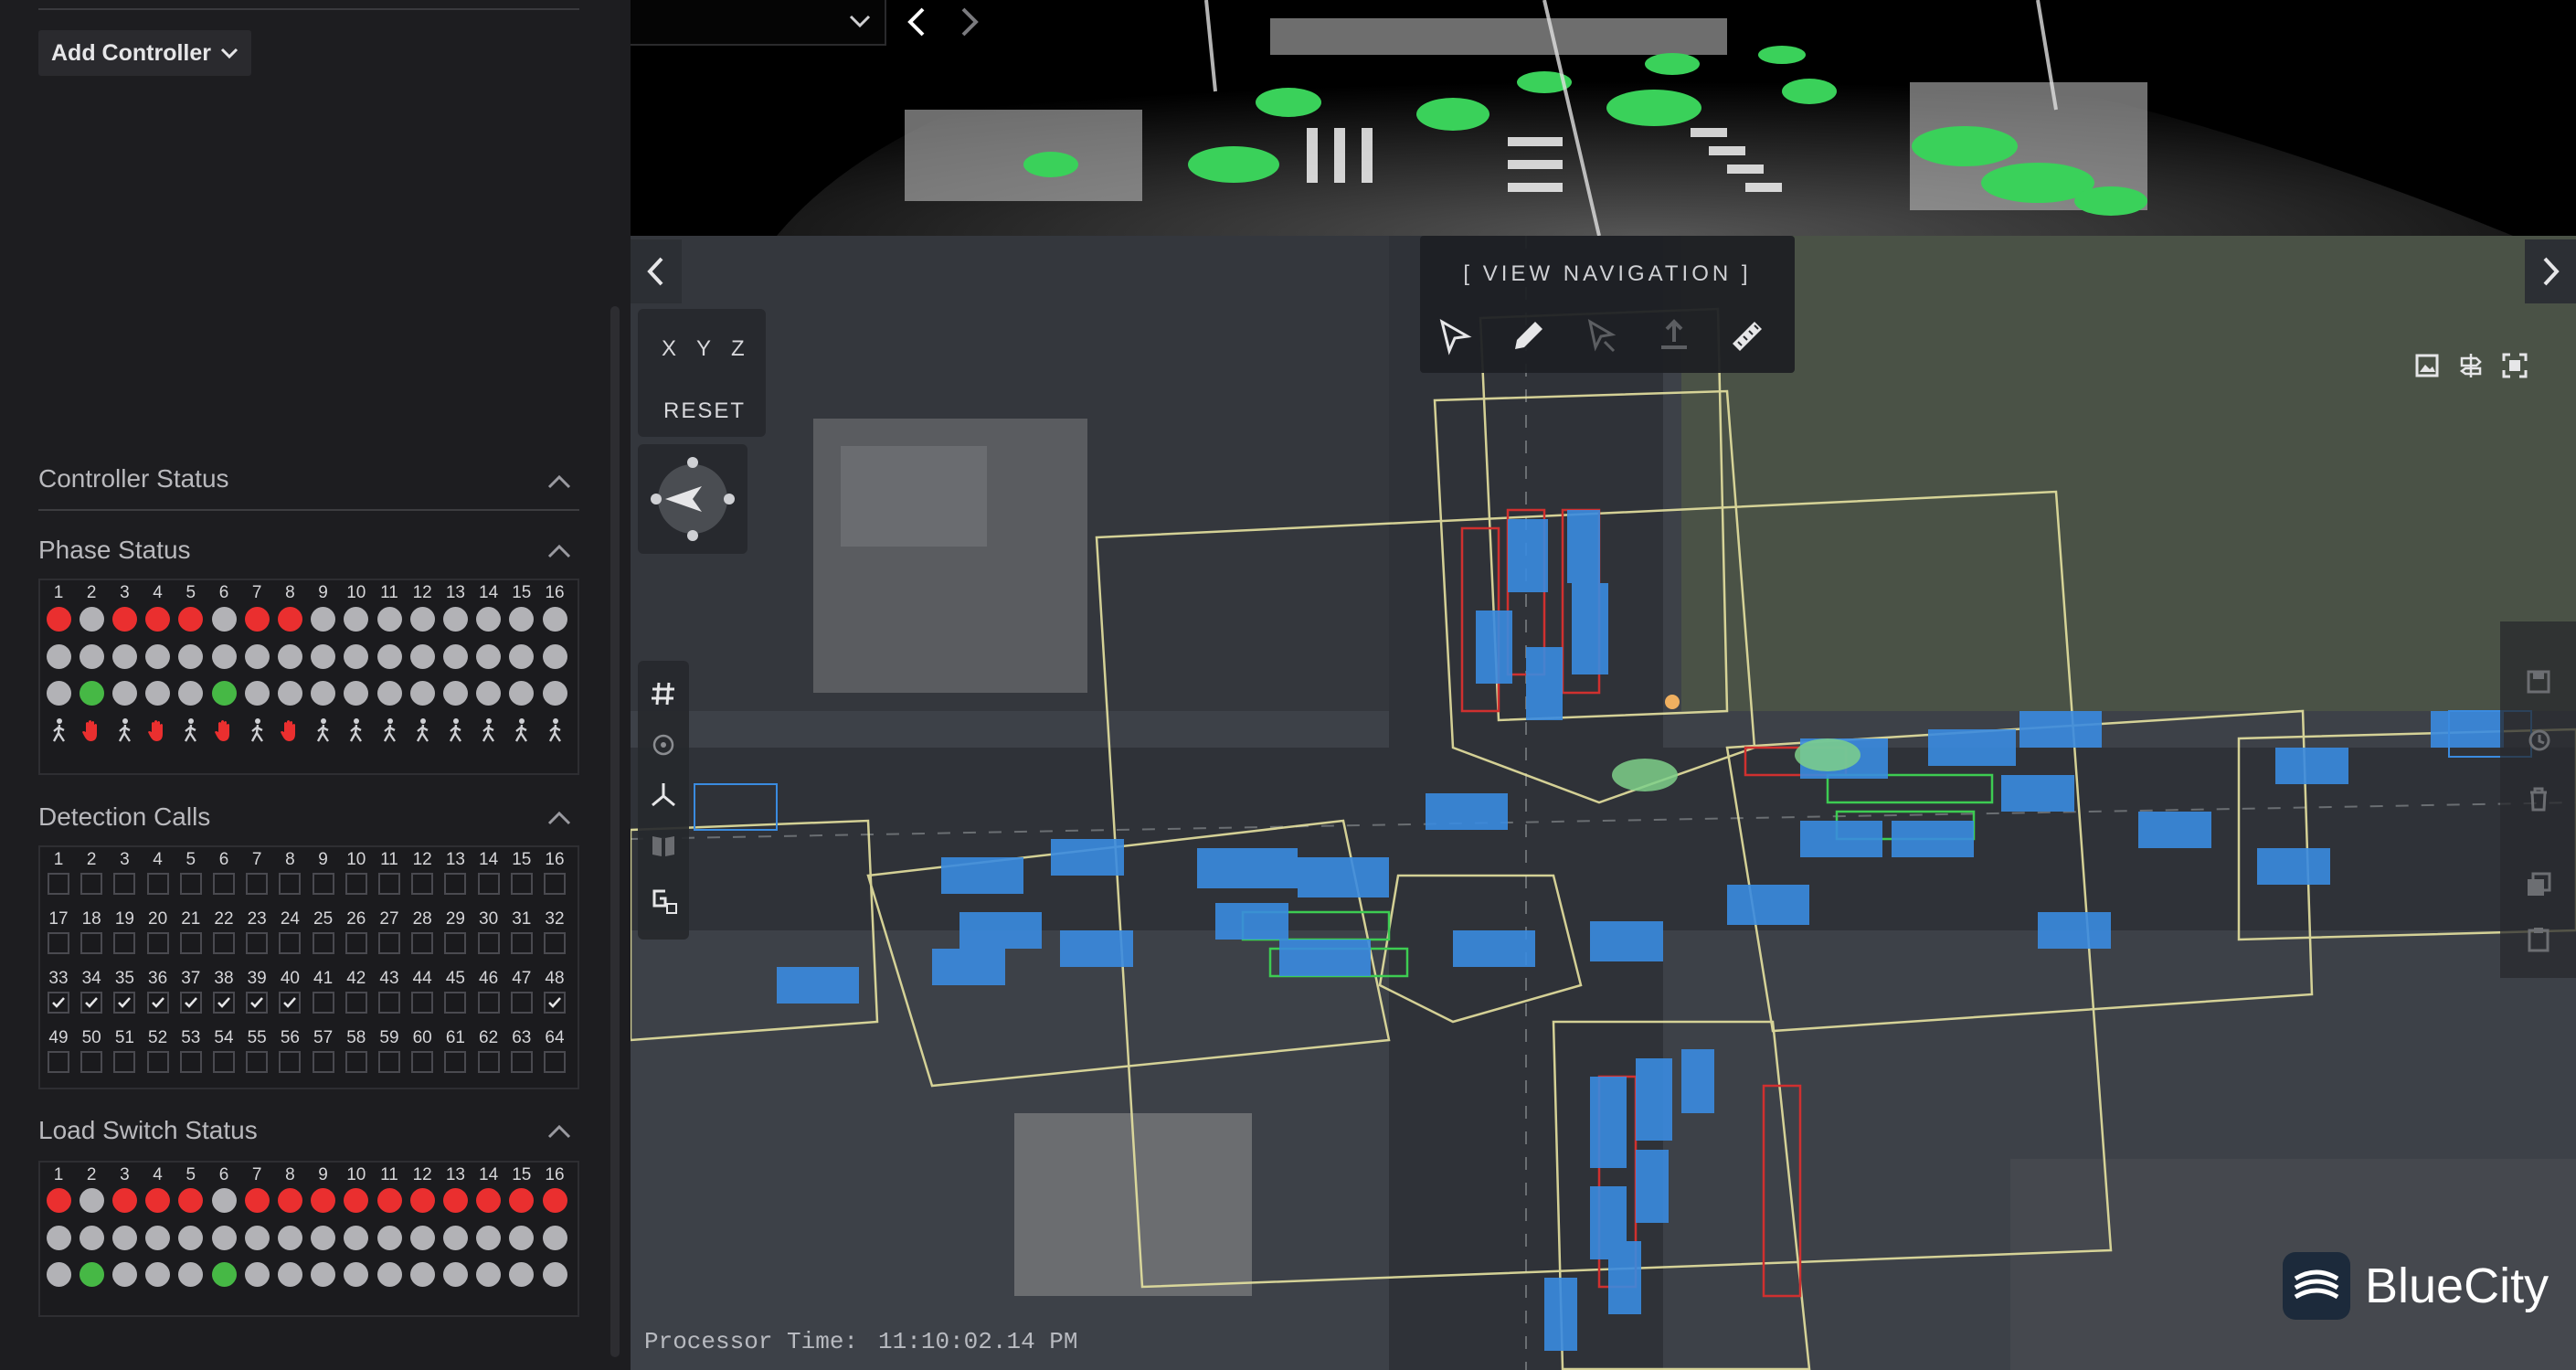  I want to click on select-pointer-icon, so click(1455, 336).